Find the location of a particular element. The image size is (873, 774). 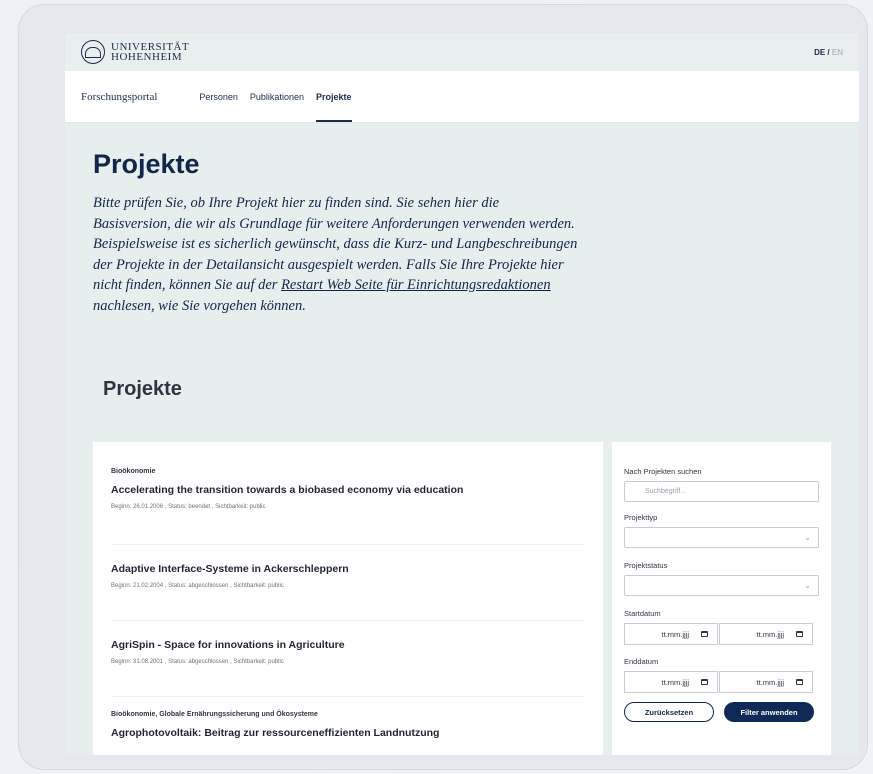

project-status-select: ⌄ is located at coordinates (721, 585).